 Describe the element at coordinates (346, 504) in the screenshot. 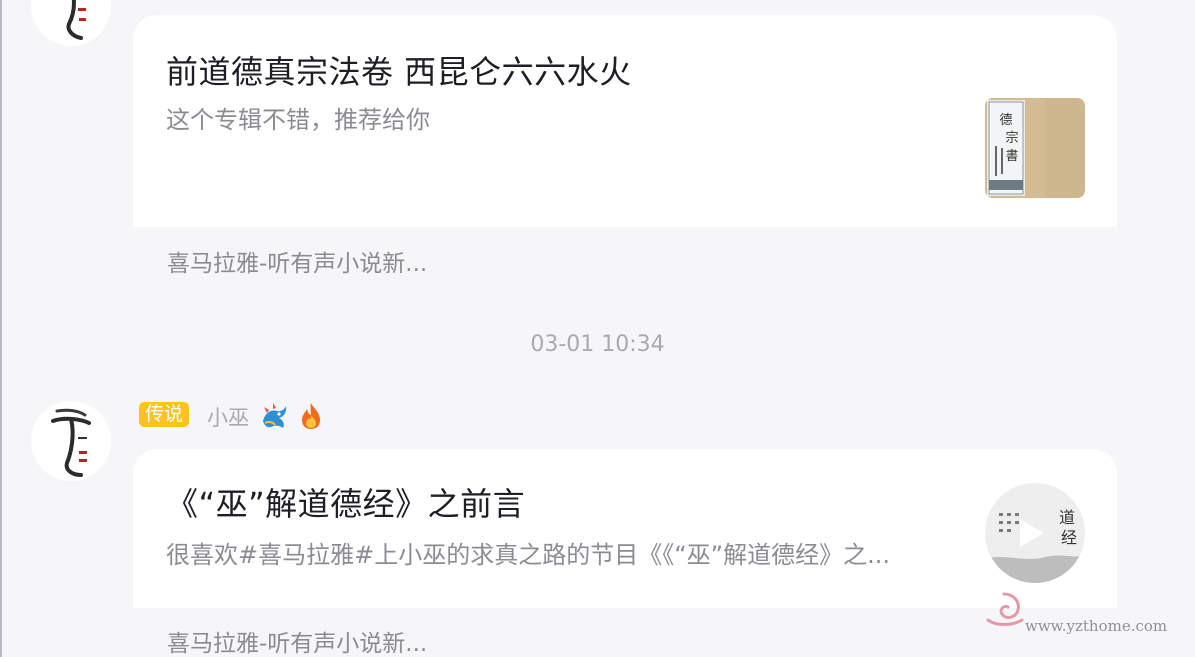

I see `card-title: 《“巫”解道德经》之前言` at that location.